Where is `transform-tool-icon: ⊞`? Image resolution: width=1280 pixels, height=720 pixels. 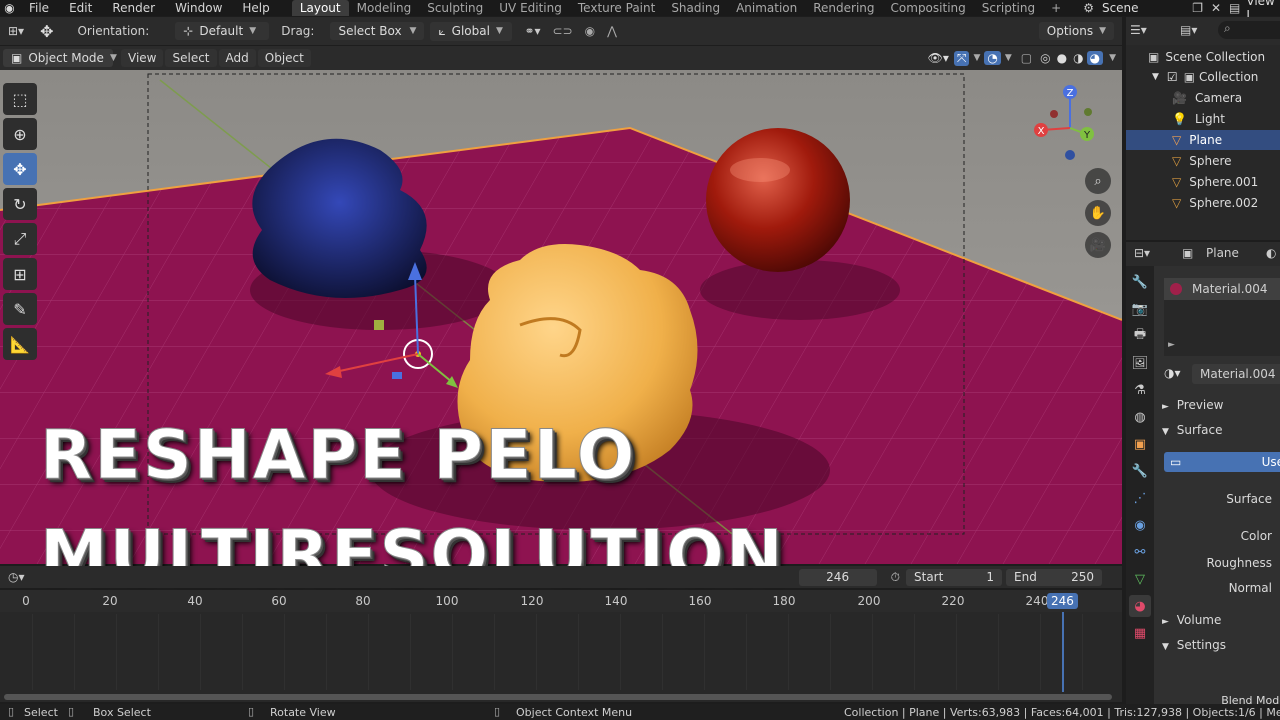
transform-tool-icon: ⊞ is located at coordinates (20, 274).